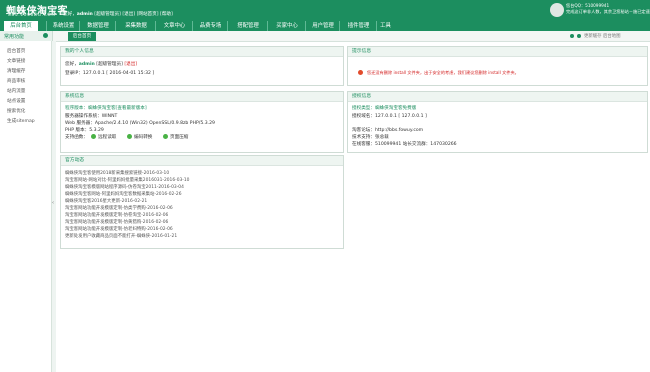 This screenshot has height=372, width=650. Describe the element at coordinates (497, 97) in the screenshot. I see `panel-license-title: 授权信息` at that location.